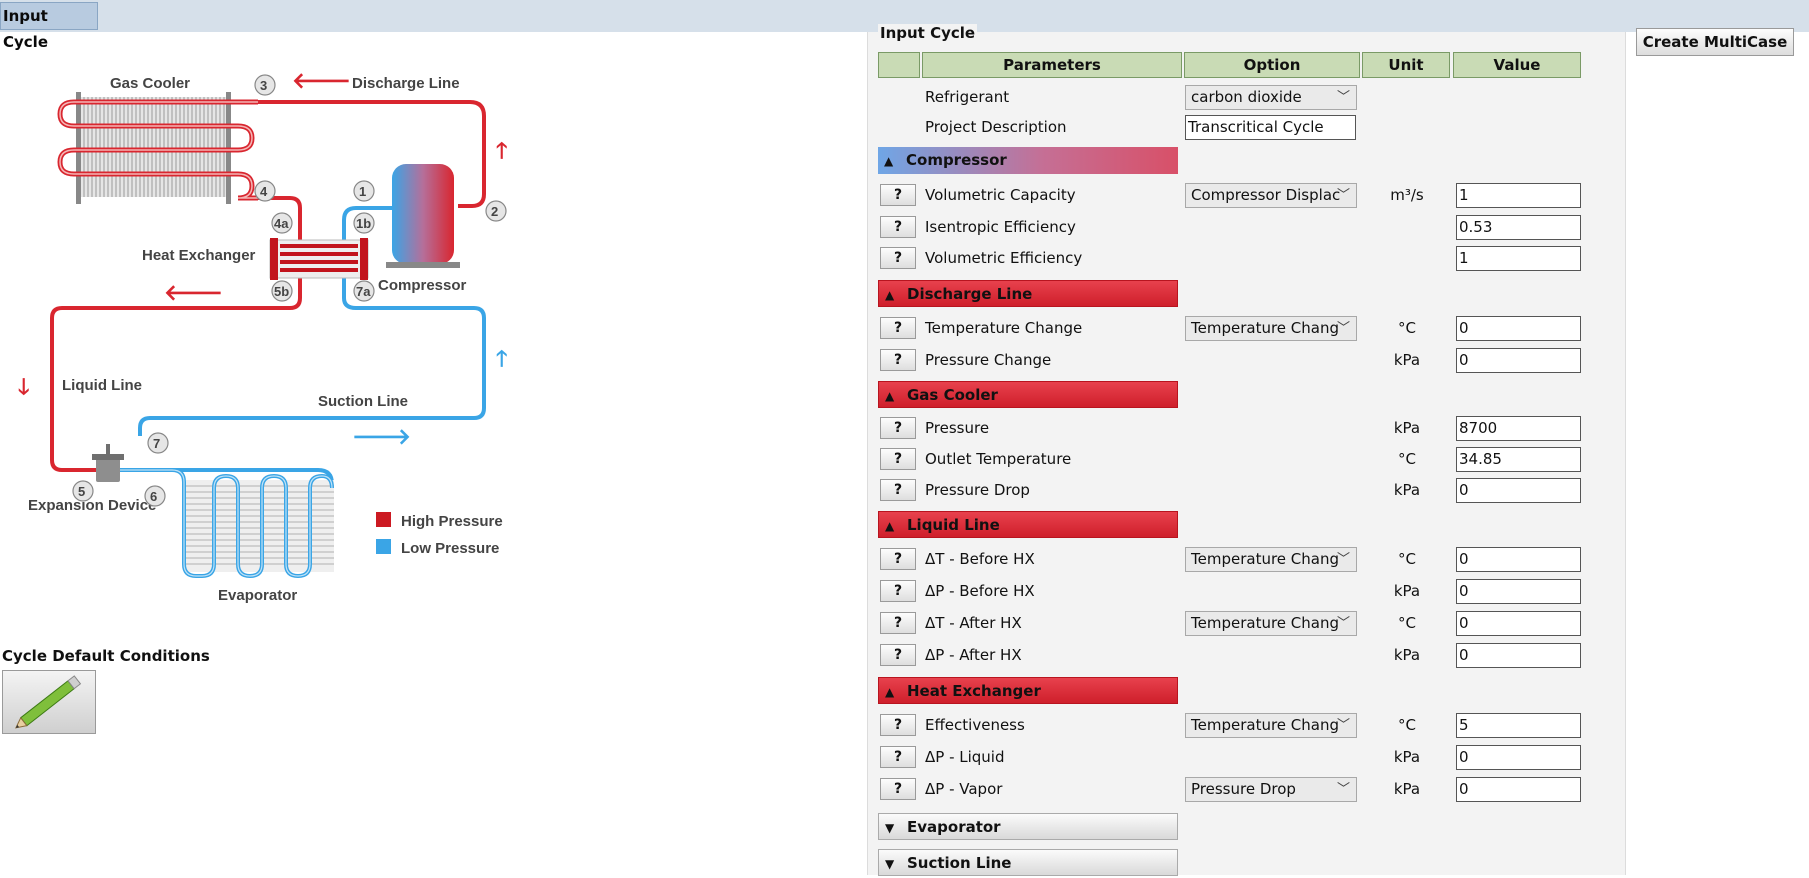 The width and height of the screenshot is (1809, 878). I want to click on liquid-line-label: Liquid Line, so click(102, 385).